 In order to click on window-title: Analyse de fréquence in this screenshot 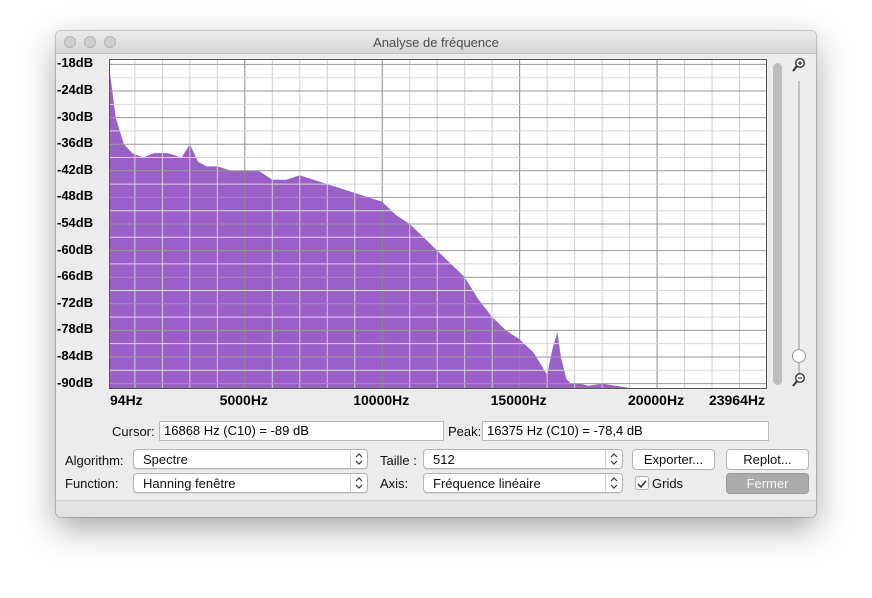, I will do `click(436, 42)`.